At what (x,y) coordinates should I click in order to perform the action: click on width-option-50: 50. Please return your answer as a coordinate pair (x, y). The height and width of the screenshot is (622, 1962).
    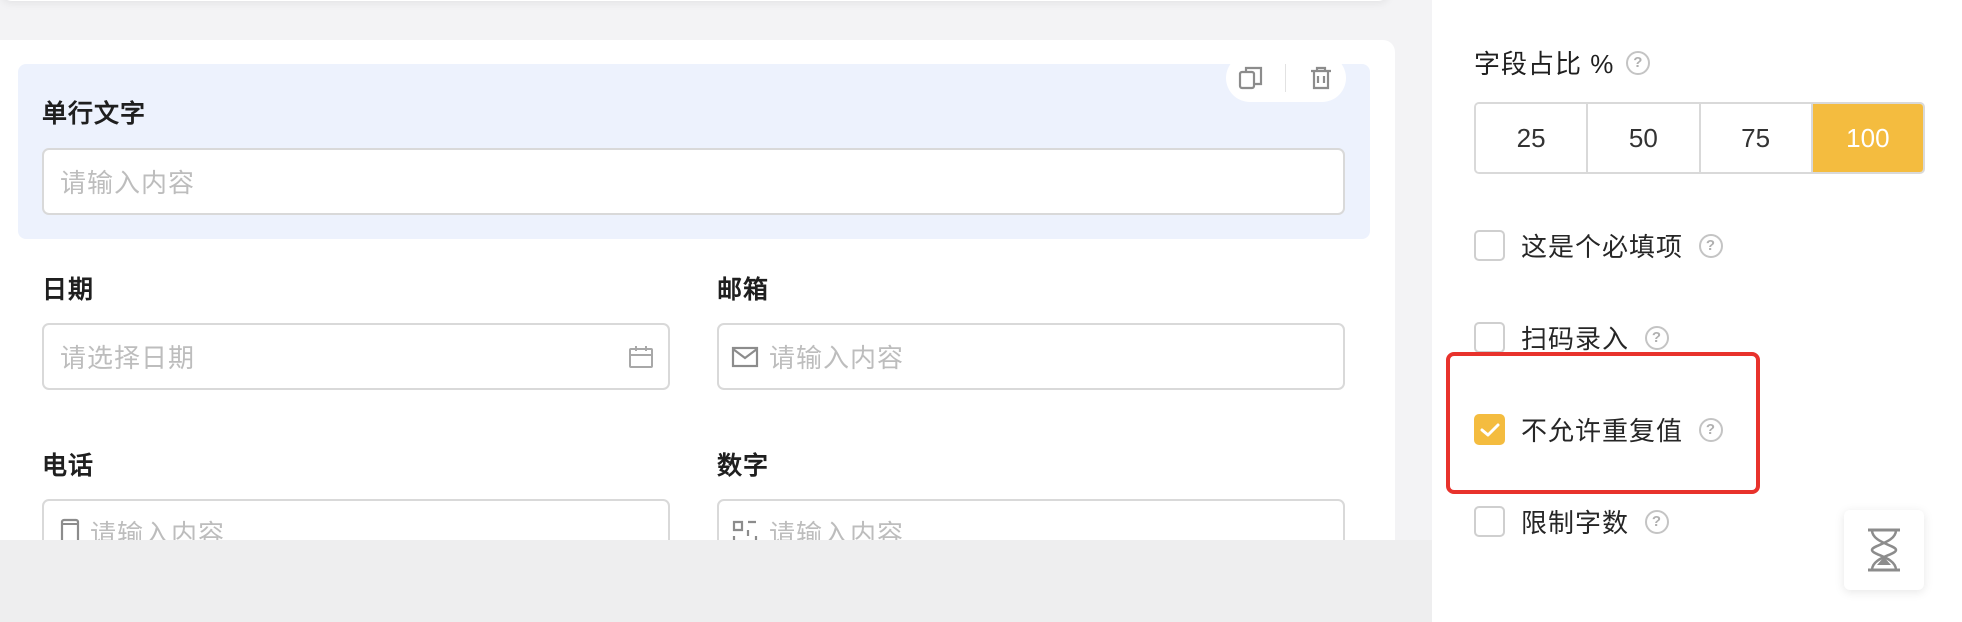
    Looking at the image, I should click on (1644, 138).